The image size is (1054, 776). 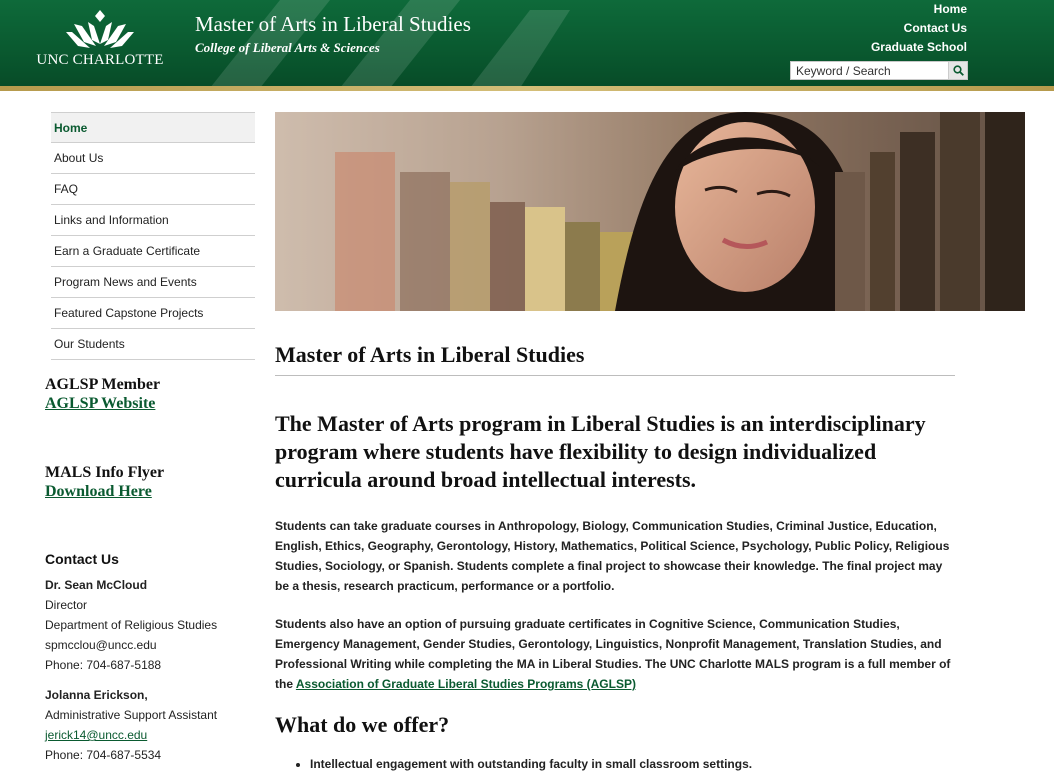 What do you see at coordinates (287, 48) in the screenshot?
I see `site-subtitle: College of Liberal Arts & Sciences` at bounding box center [287, 48].